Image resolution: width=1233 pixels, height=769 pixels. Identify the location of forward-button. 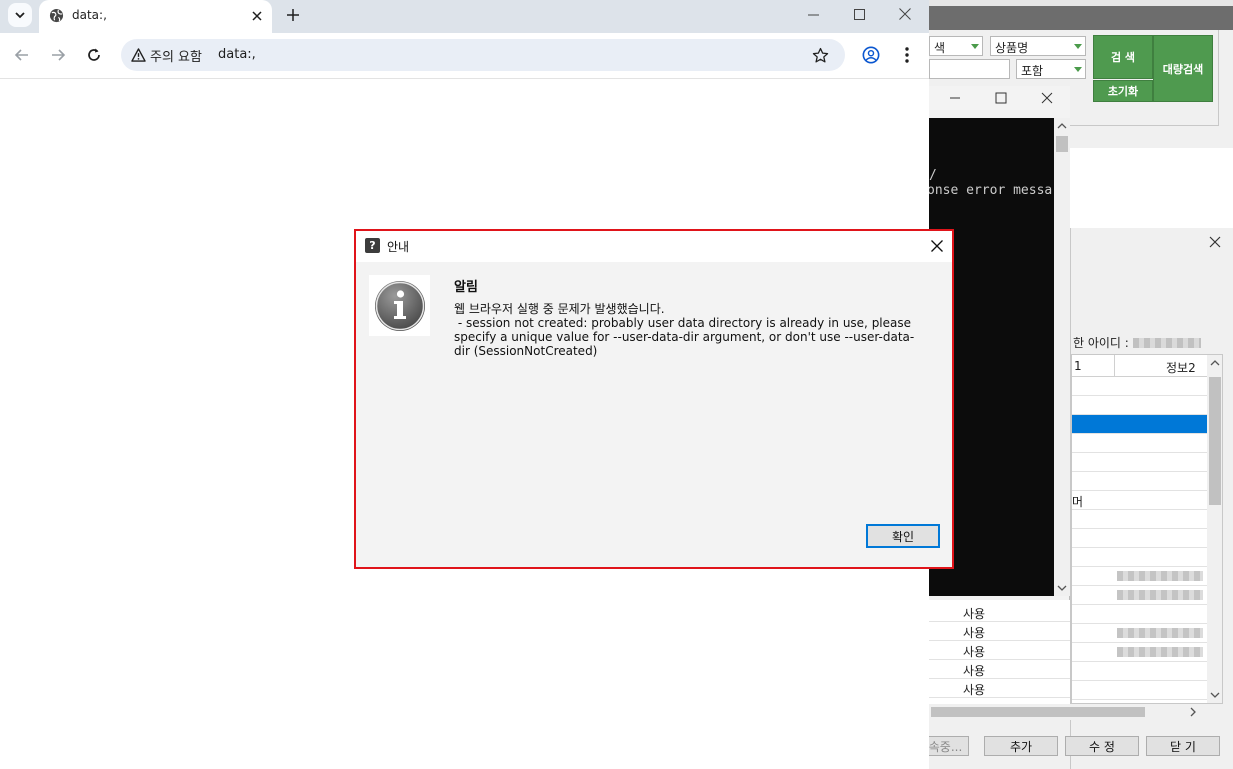
(58, 55).